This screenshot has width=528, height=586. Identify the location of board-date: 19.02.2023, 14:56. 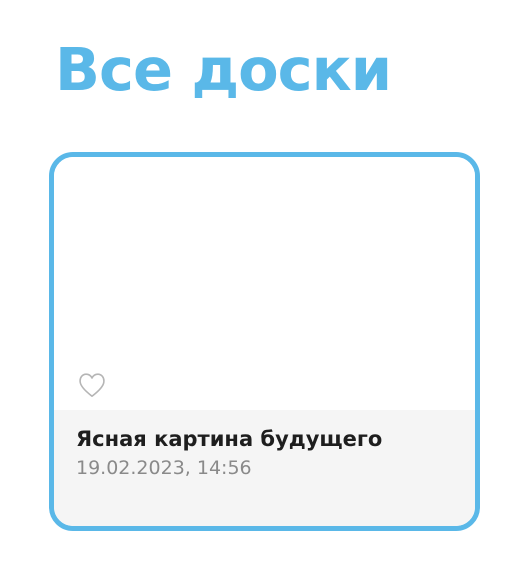
(164, 468).